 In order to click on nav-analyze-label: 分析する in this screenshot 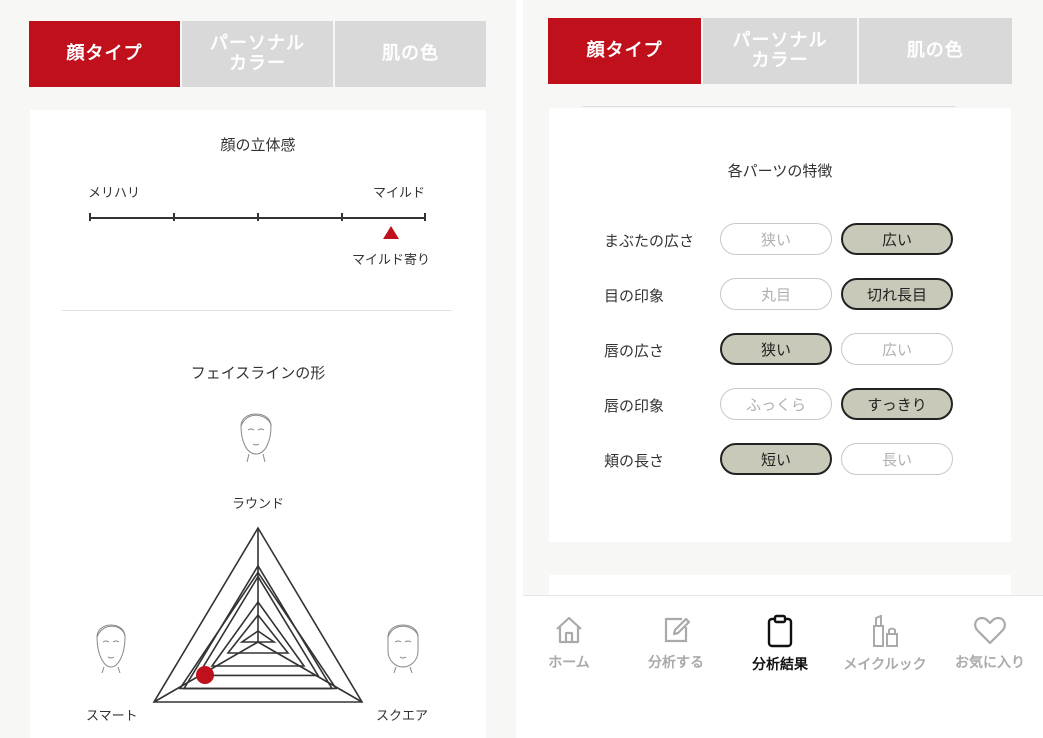, I will do `click(676, 663)`.